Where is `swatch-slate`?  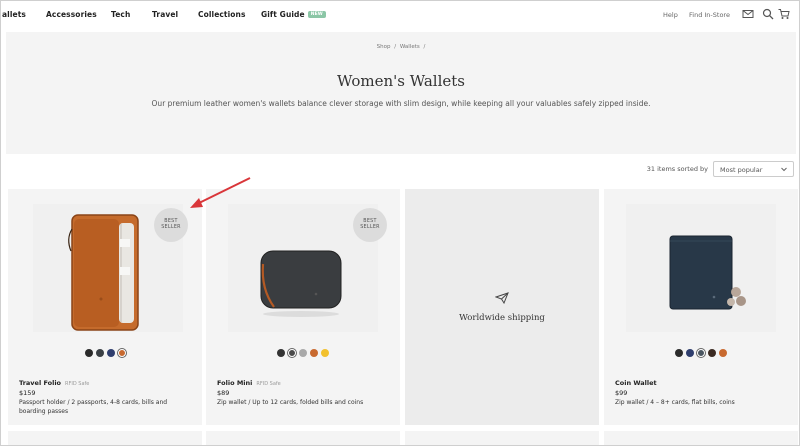 swatch-slate is located at coordinates (701, 353).